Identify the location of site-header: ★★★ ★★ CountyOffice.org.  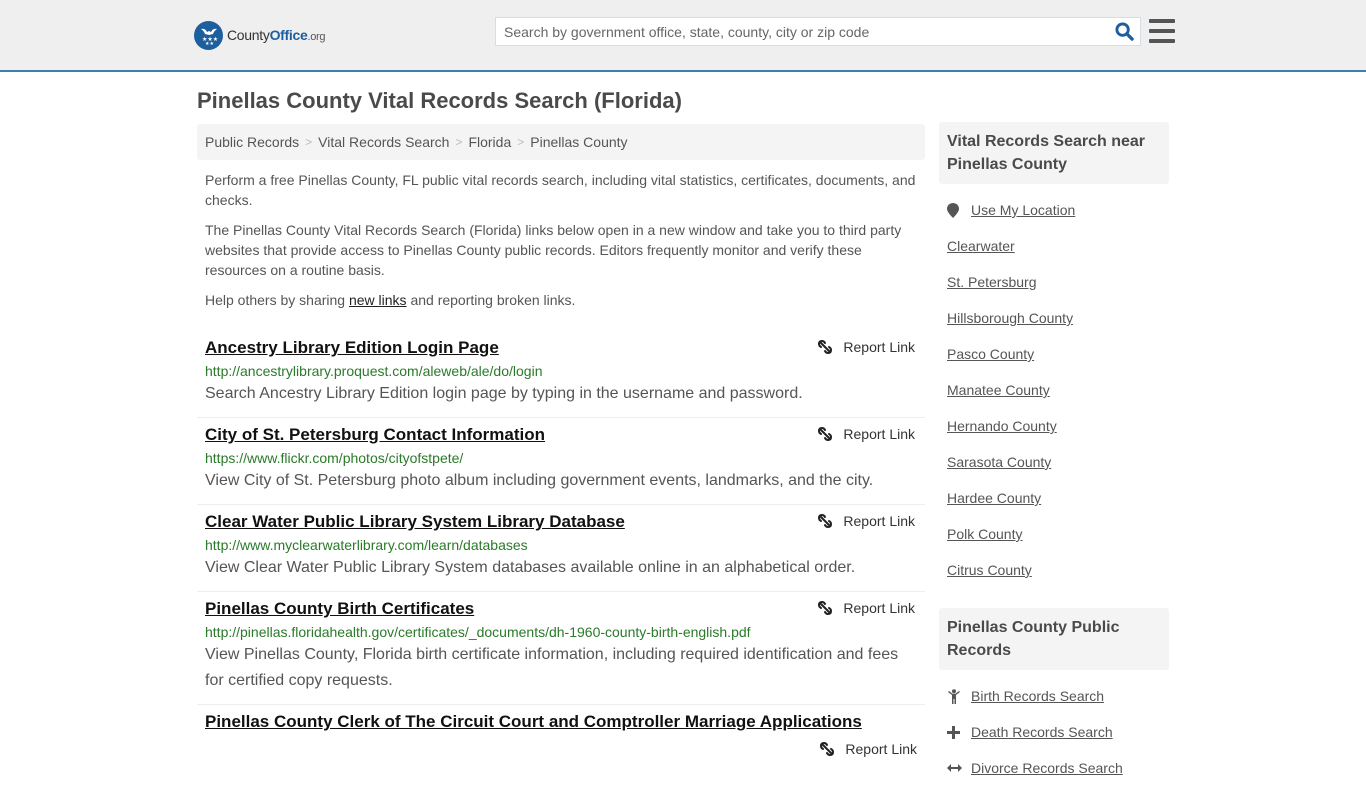
(683, 36).